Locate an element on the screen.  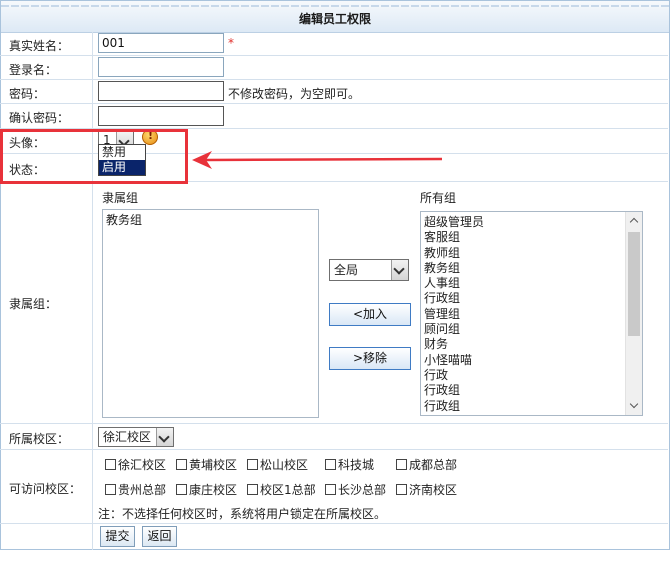
member-groups-header: 隶属组 is located at coordinates (120, 198).